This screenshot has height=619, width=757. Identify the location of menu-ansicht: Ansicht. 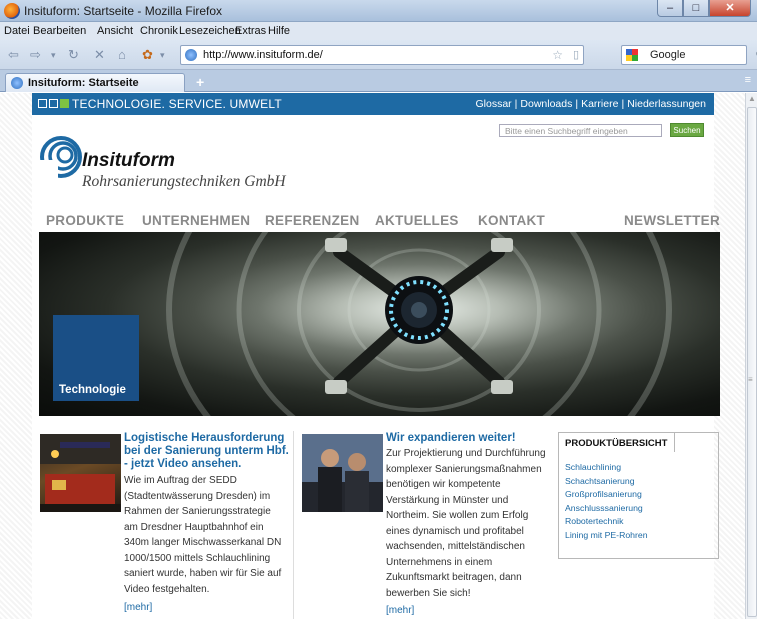
(115, 31).